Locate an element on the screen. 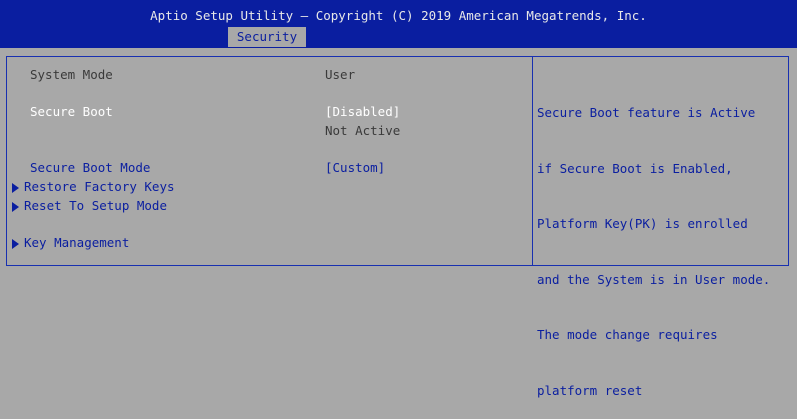 The image size is (797, 419). system-mode-value: User is located at coordinates (340, 74).